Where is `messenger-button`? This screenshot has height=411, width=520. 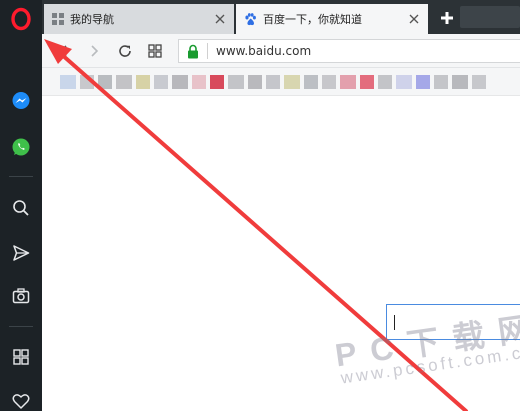
messenger-button is located at coordinates (21, 101).